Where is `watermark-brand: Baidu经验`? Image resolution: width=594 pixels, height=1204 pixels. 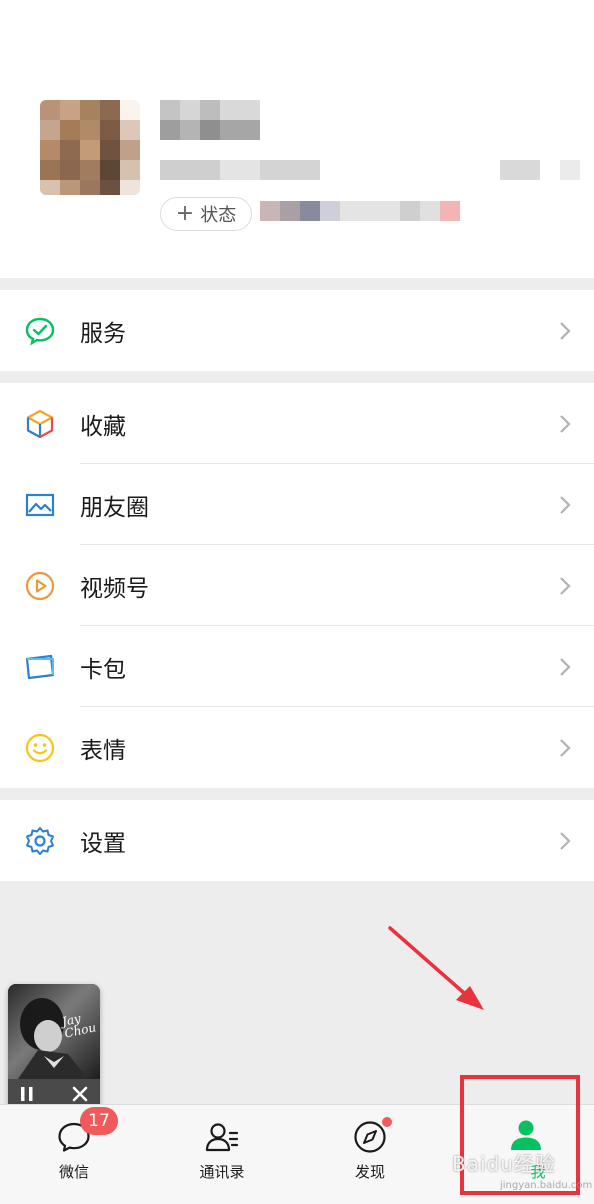
watermark-brand: Baidu经验 is located at coordinates (504, 1164).